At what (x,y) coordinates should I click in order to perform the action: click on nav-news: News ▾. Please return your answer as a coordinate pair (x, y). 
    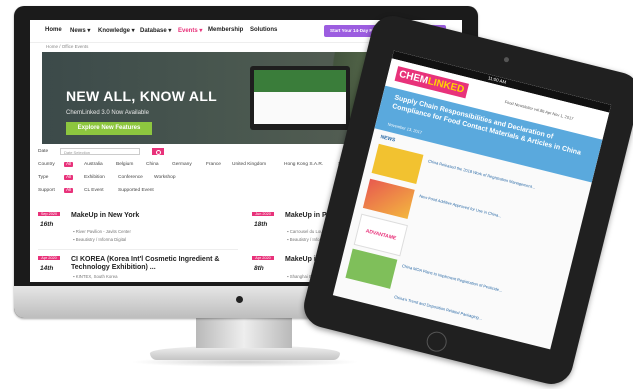
    Looking at the image, I should click on (80, 30).